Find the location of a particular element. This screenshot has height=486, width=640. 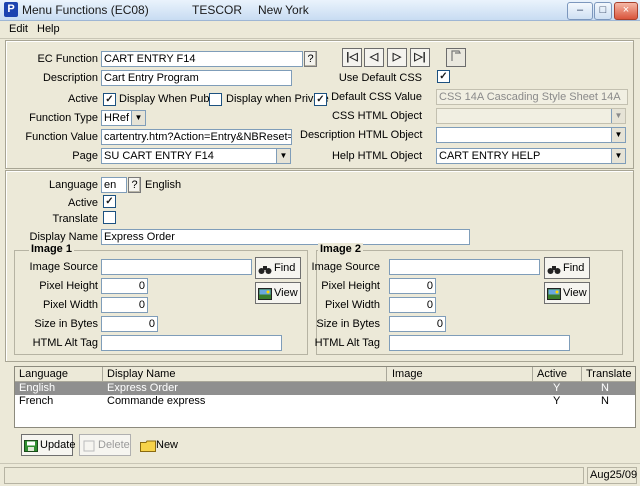

display-name-input: Express Order is located at coordinates (285, 237).